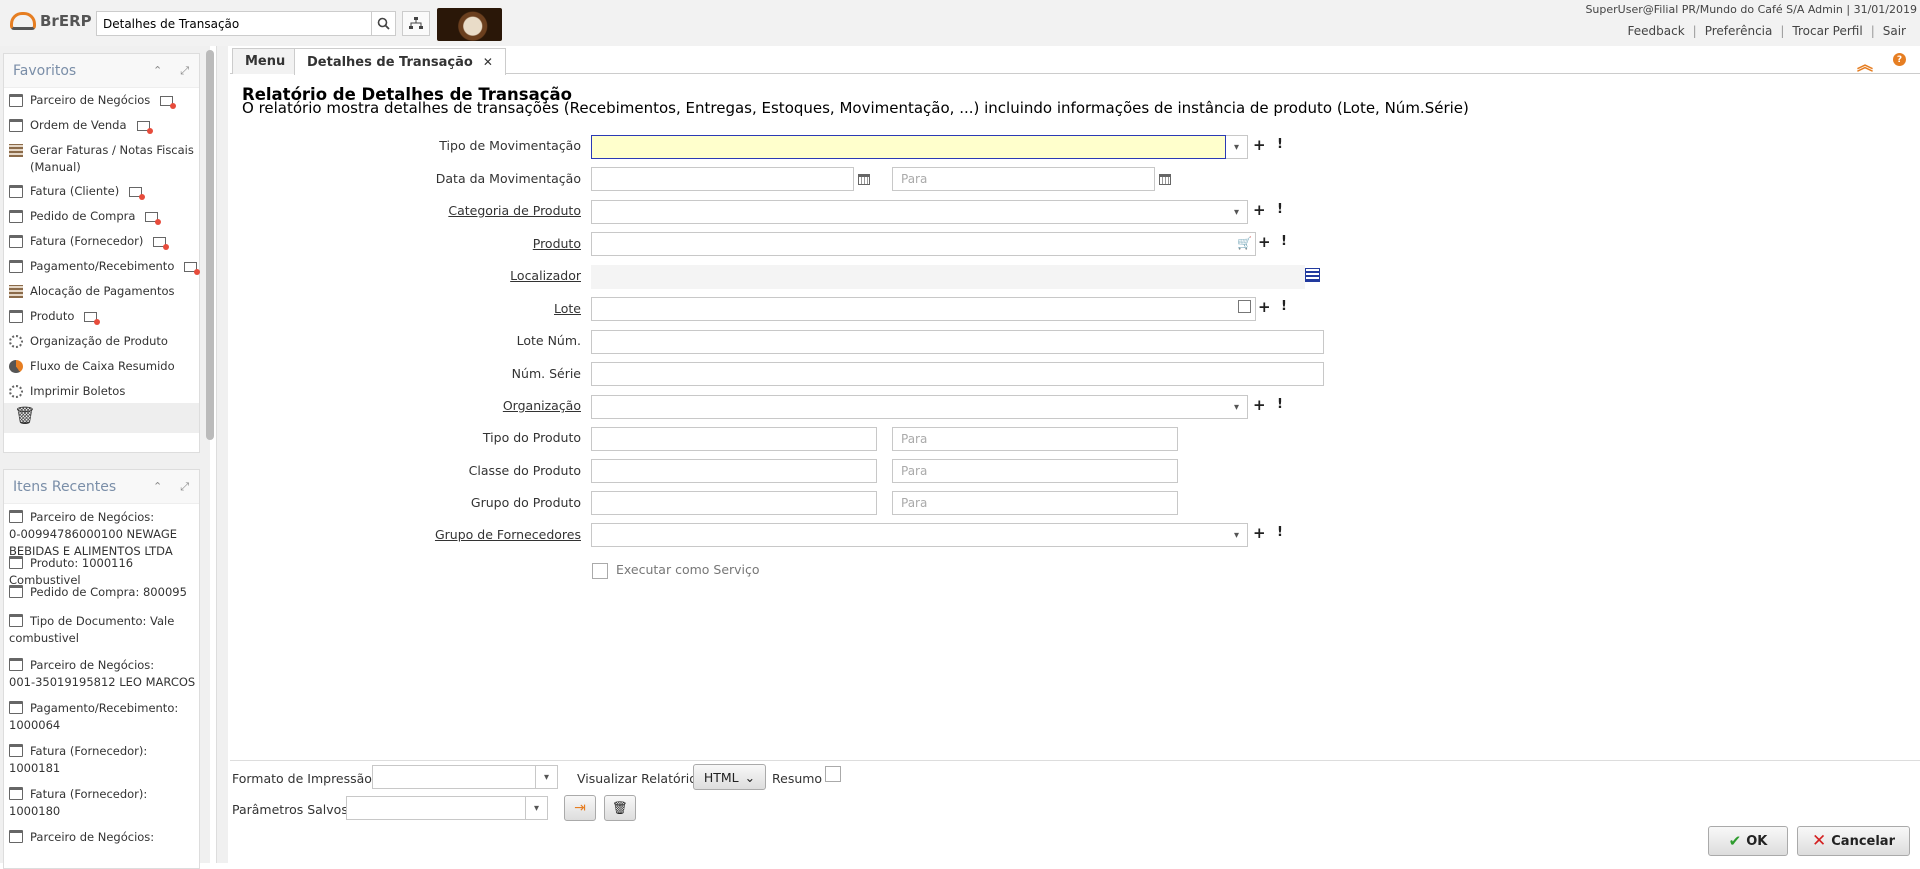  Describe the element at coordinates (51, 21) in the screenshot. I see `brerp-logo: BrERP` at that location.